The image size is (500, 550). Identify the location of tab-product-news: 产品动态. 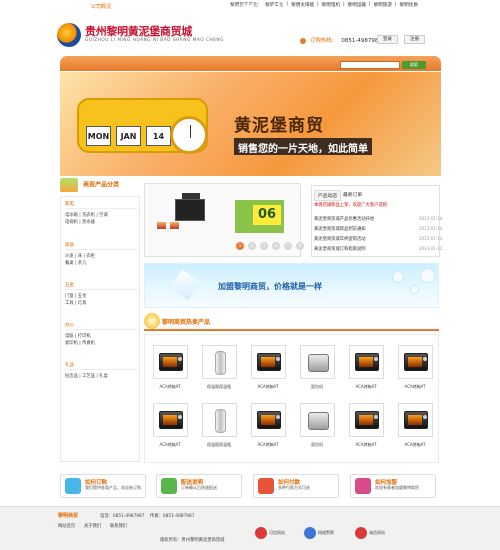
(328, 195).